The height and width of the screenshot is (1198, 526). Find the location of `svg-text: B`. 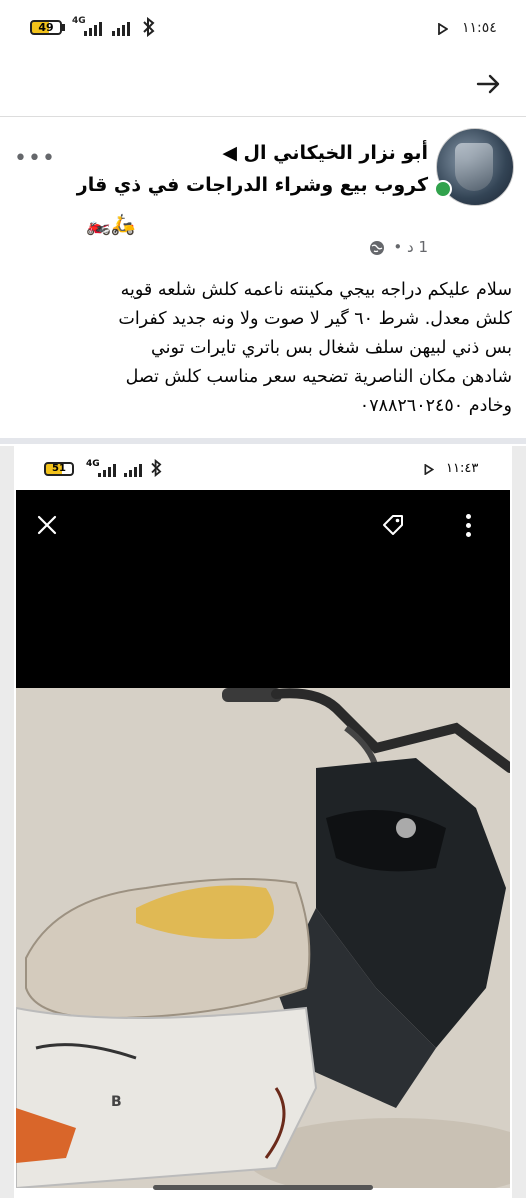

svg-text: B is located at coordinates (116, 1102).